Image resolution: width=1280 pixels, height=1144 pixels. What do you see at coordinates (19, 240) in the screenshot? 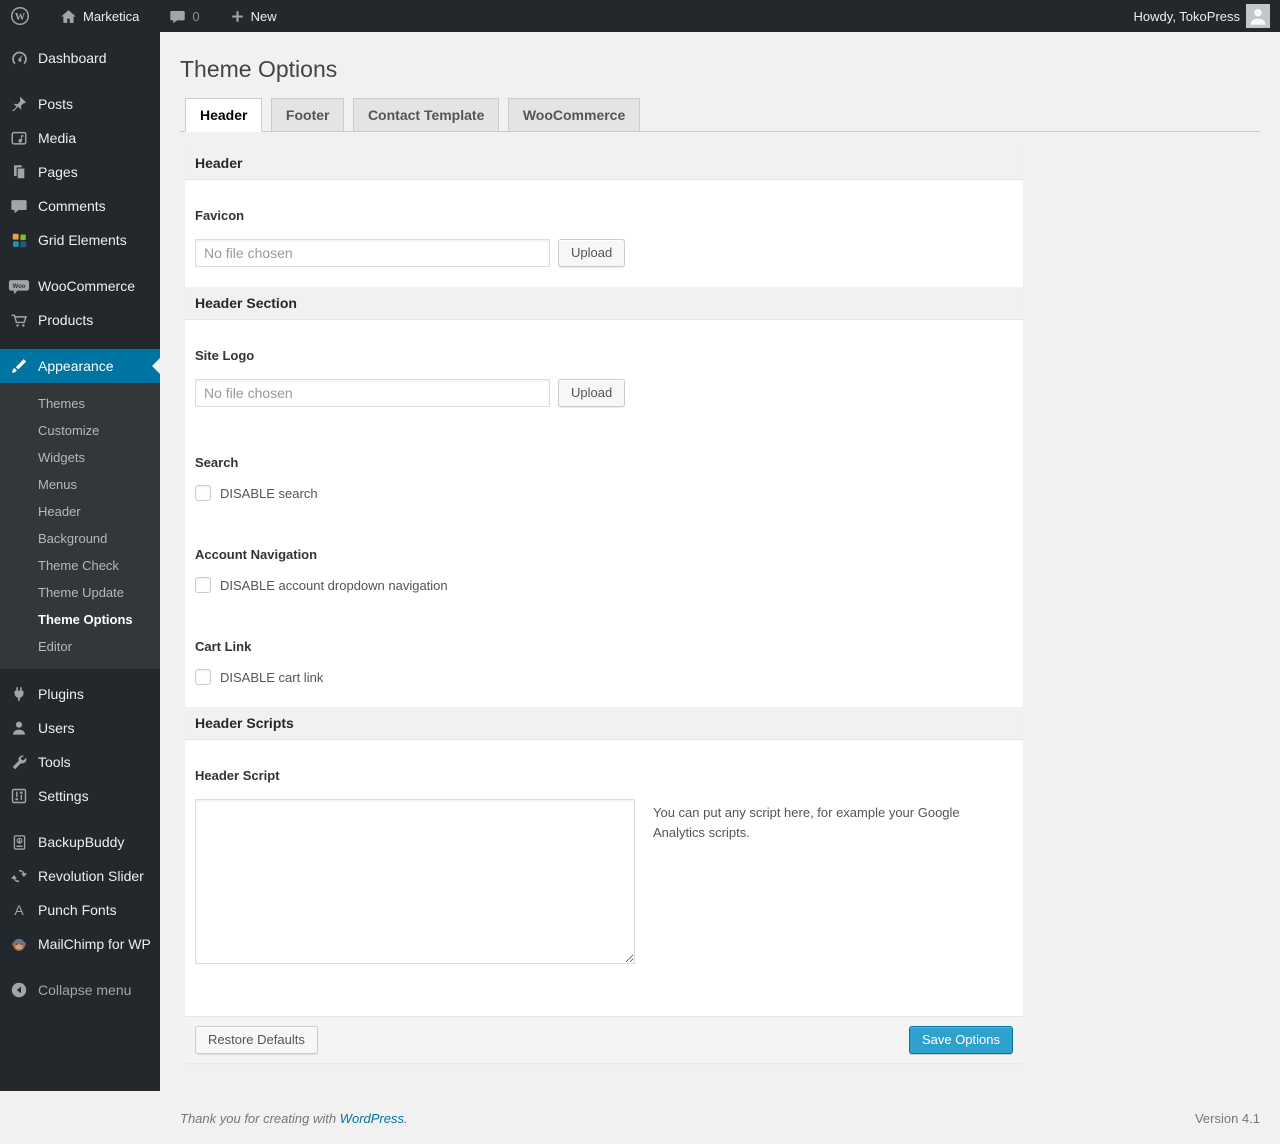
I see `grid-elements-icon` at bounding box center [19, 240].